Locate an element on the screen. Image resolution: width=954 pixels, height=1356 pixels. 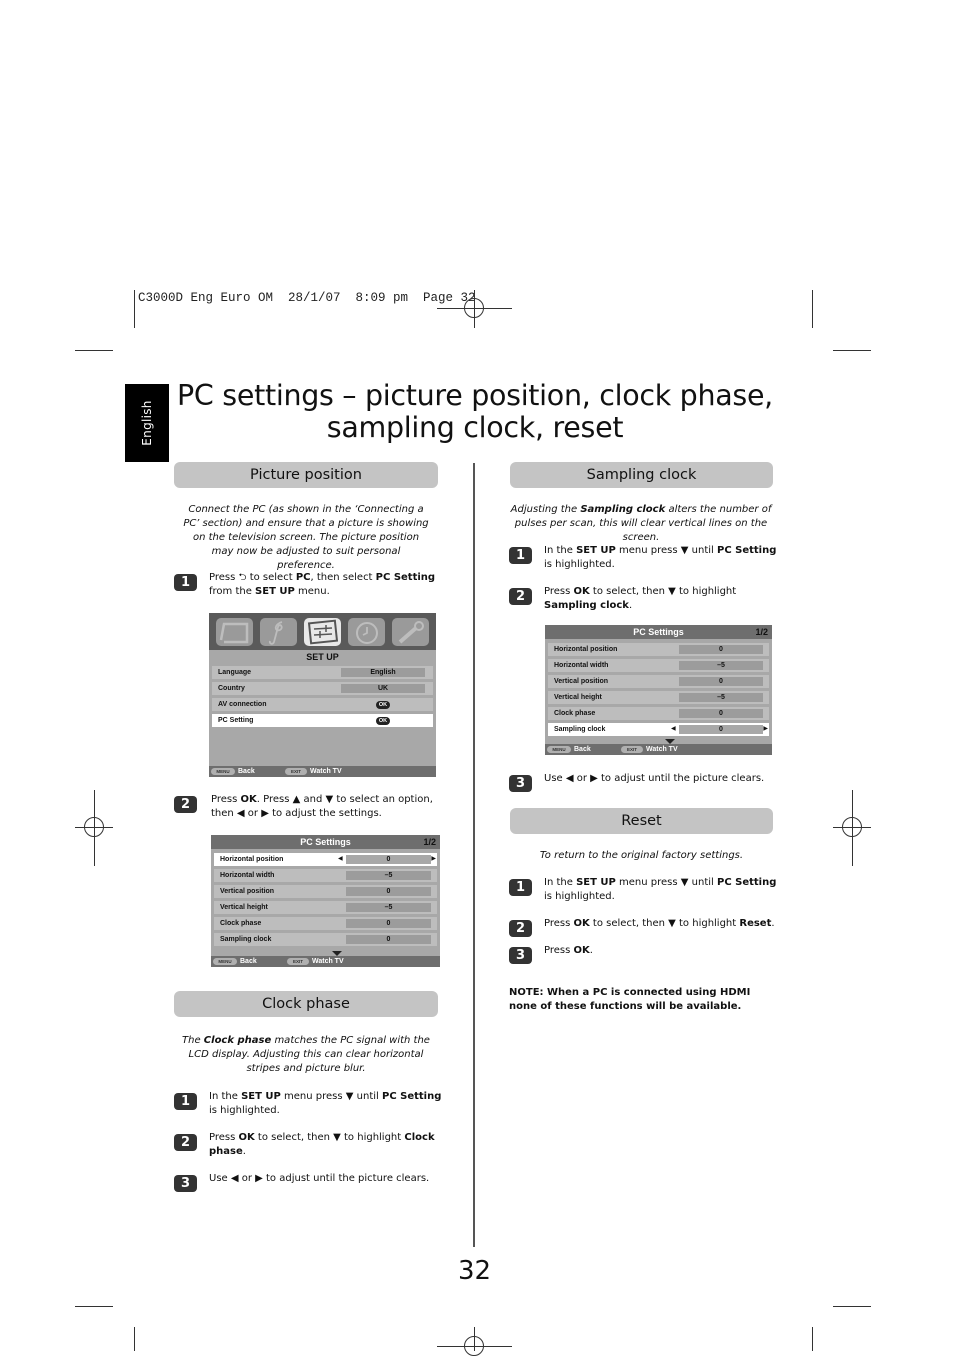
pc-settings-row: Horizontal position 0 ◀ ▶ is located at coordinates (325, 859).